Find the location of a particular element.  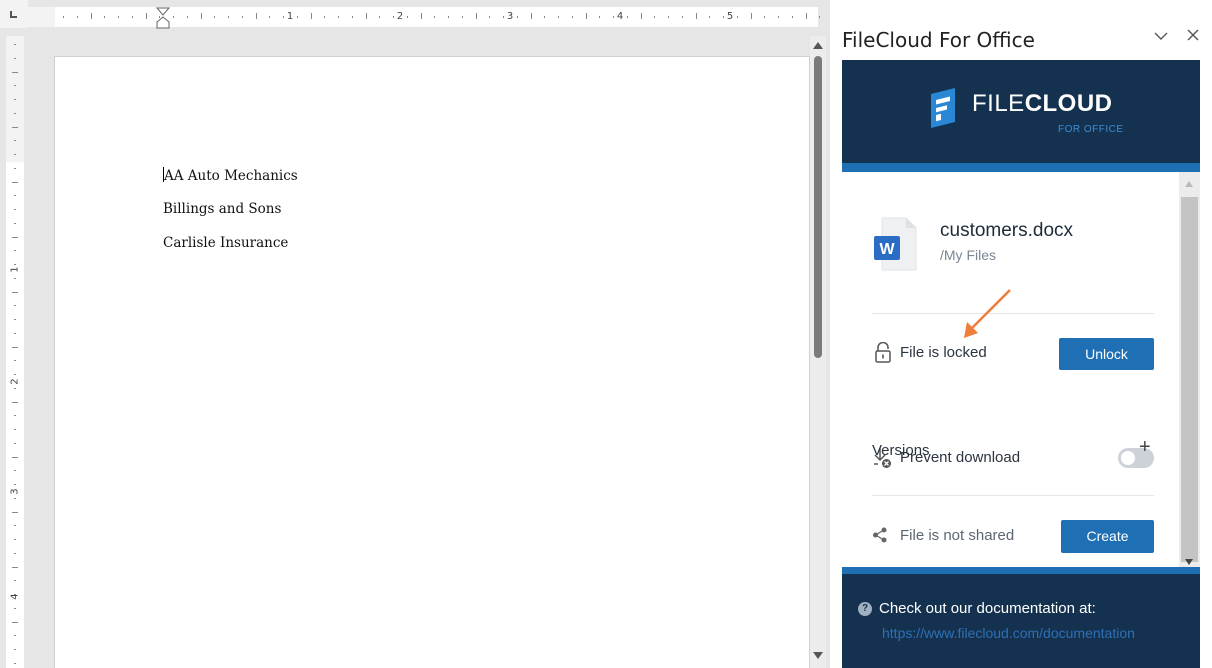

document-line: Billings and Sons is located at coordinates (222, 209).